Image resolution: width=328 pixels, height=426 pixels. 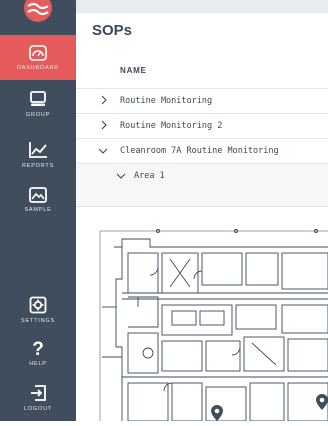 I want to click on sidebar-item-label: SETTINGS, so click(x=38, y=321).